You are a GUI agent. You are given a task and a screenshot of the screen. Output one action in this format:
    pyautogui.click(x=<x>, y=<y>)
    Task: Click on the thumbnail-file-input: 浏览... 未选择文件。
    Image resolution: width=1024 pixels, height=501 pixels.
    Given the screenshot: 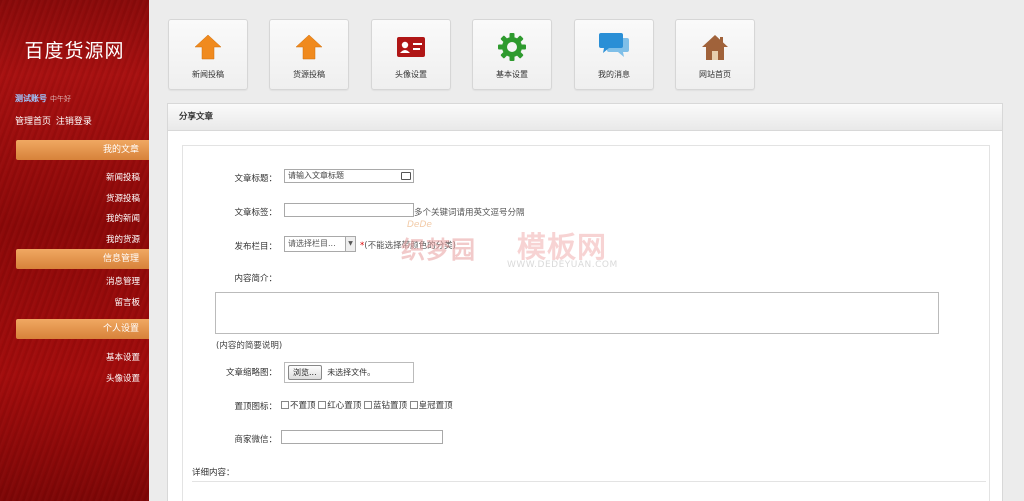 What is the action you would take?
    pyautogui.click(x=349, y=372)
    